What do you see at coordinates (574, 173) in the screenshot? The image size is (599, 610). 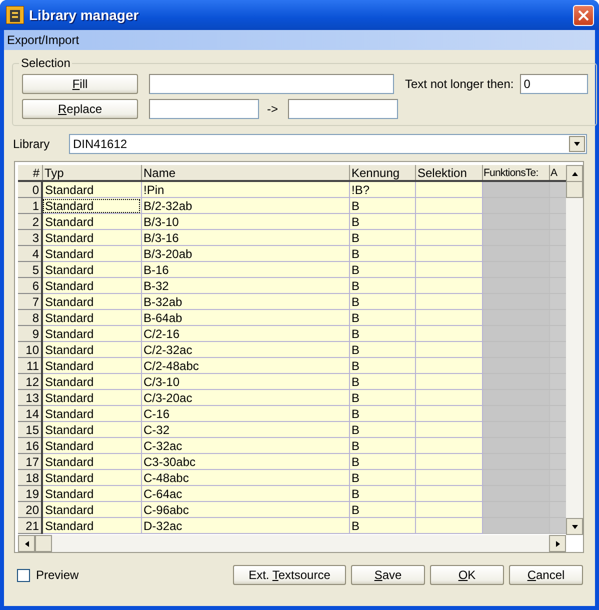 I see `scroll-up-button` at bounding box center [574, 173].